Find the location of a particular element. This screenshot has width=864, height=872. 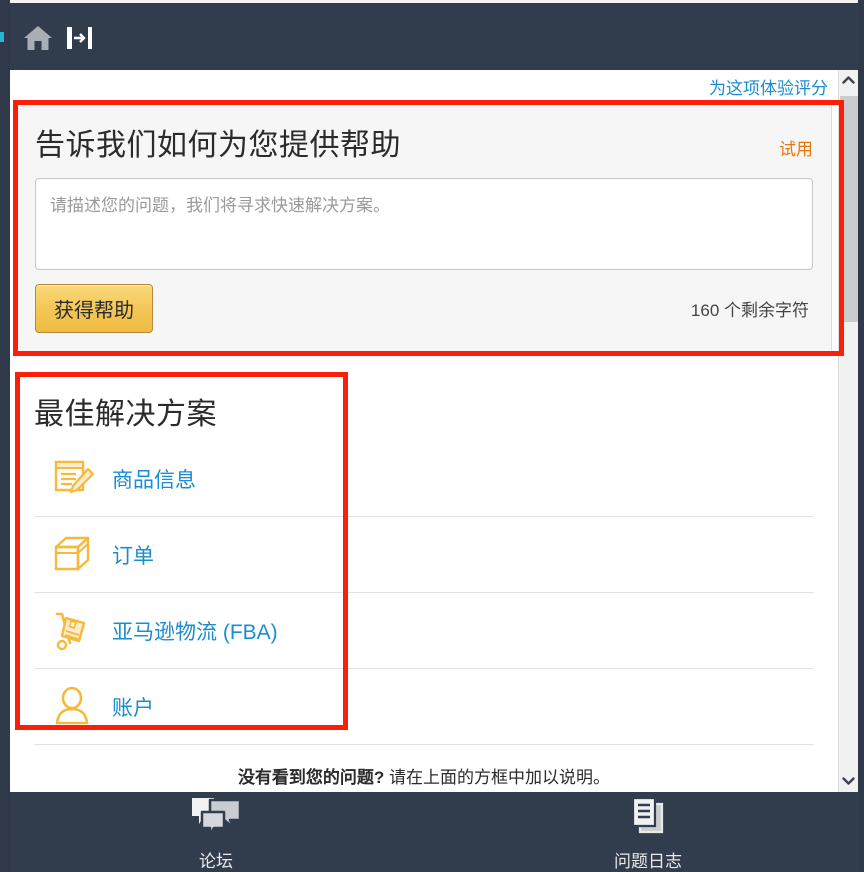

chevron-up-icon is located at coordinates (848, 81).